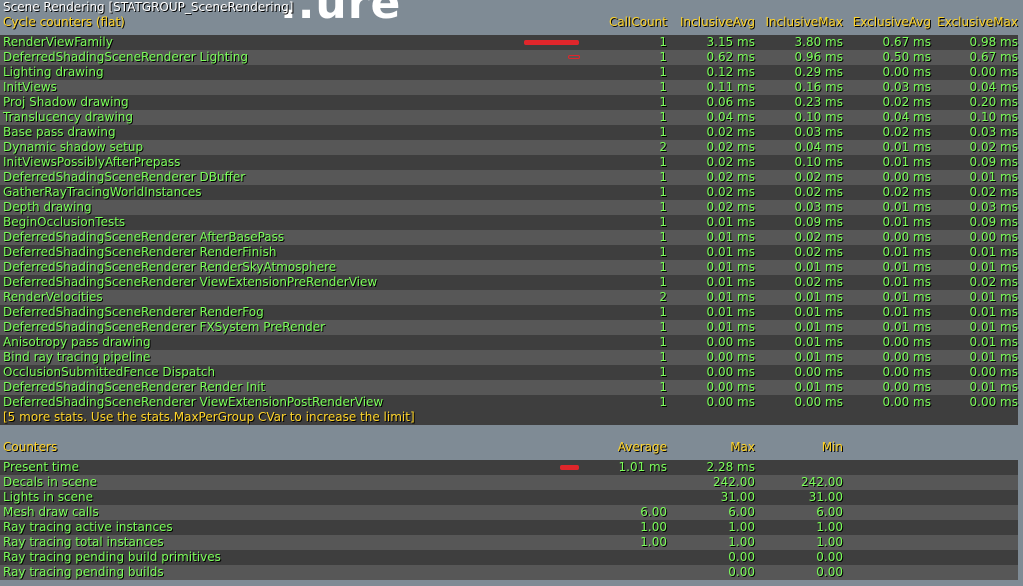  I want to click on stat-name: BeginOcclusionTests, so click(64, 222).